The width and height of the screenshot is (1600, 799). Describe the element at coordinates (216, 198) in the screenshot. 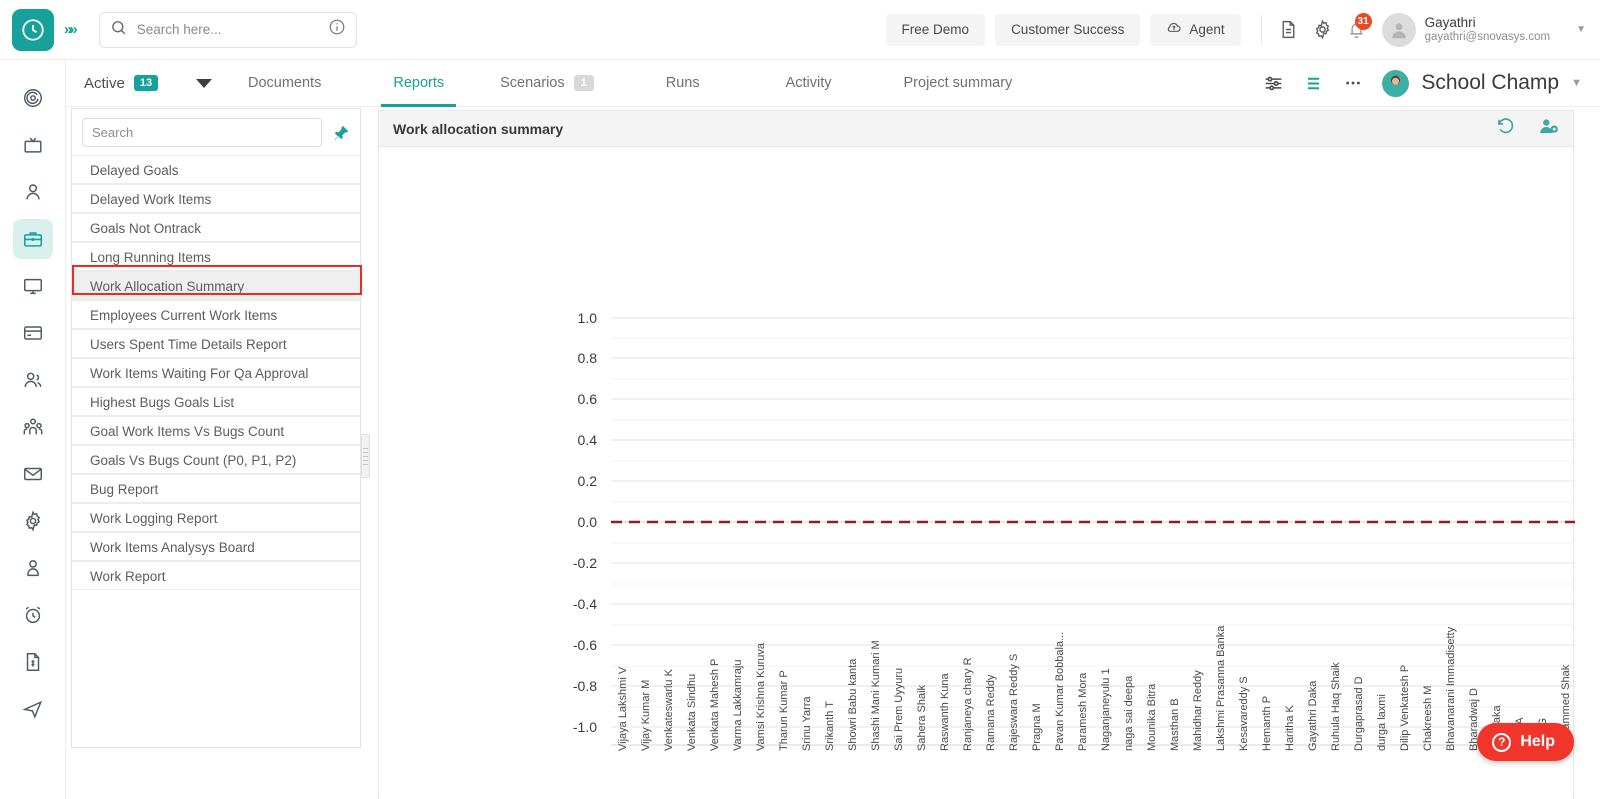

I see `list-item: Delayed Work Items` at that location.